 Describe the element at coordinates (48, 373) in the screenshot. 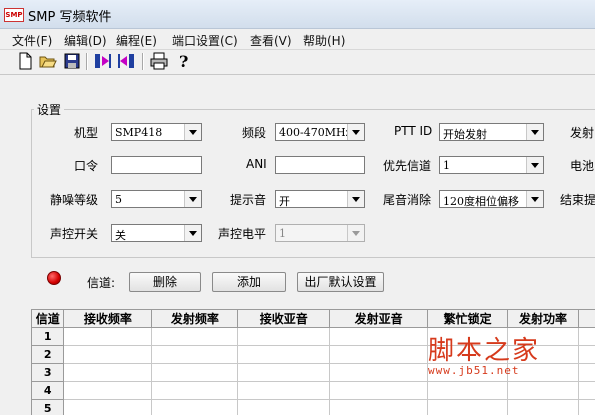

I see `row-number: 3` at that location.